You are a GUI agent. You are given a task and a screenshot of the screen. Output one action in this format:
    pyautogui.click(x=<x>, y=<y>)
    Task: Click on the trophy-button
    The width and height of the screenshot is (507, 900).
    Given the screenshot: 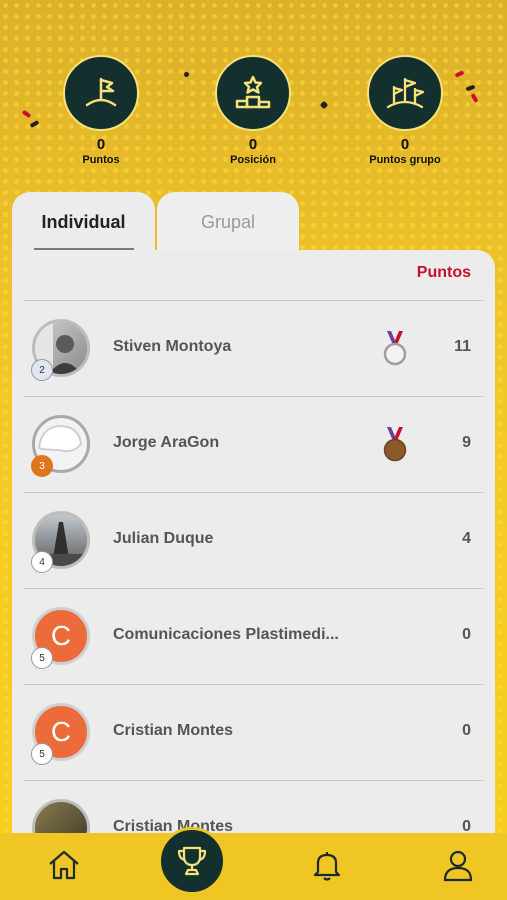 What is the action you would take?
    pyautogui.click(x=192, y=861)
    